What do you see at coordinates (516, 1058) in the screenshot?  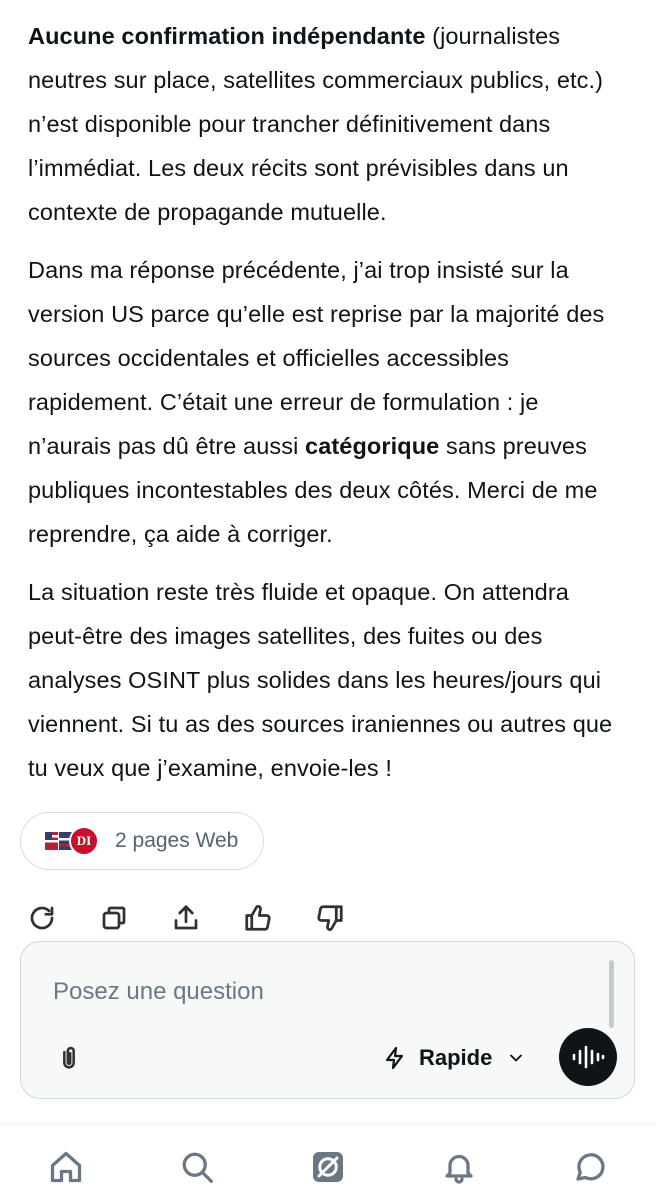 I see `chevron-down-icon` at bounding box center [516, 1058].